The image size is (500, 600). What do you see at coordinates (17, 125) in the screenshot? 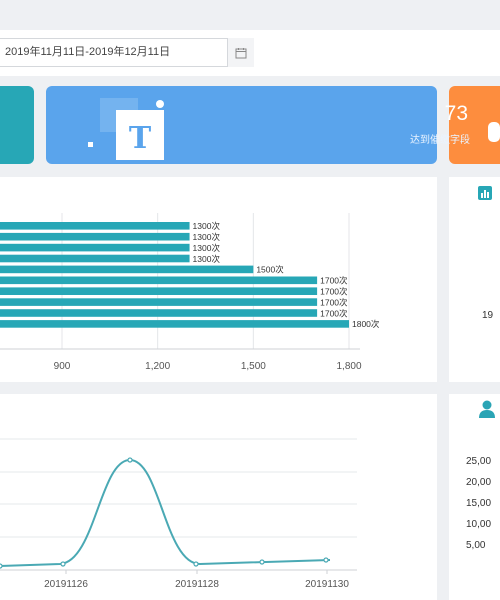
I see `stat-card-teal` at bounding box center [17, 125].